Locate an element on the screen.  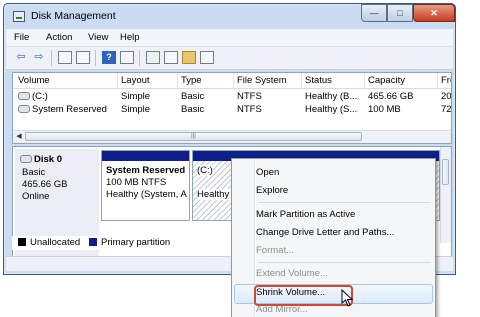
vertical-scroll-thumb is located at coordinates (445, 172).